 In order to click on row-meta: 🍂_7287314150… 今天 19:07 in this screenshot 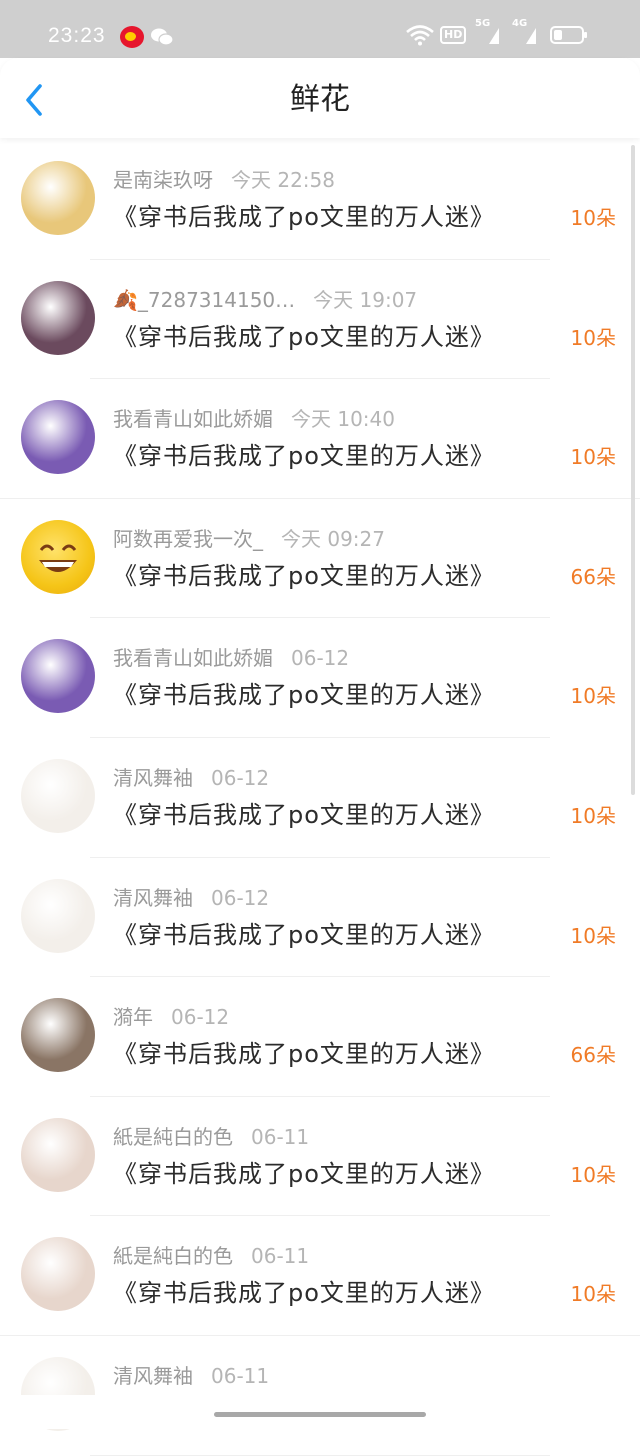, I will do `click(265, 300)`.